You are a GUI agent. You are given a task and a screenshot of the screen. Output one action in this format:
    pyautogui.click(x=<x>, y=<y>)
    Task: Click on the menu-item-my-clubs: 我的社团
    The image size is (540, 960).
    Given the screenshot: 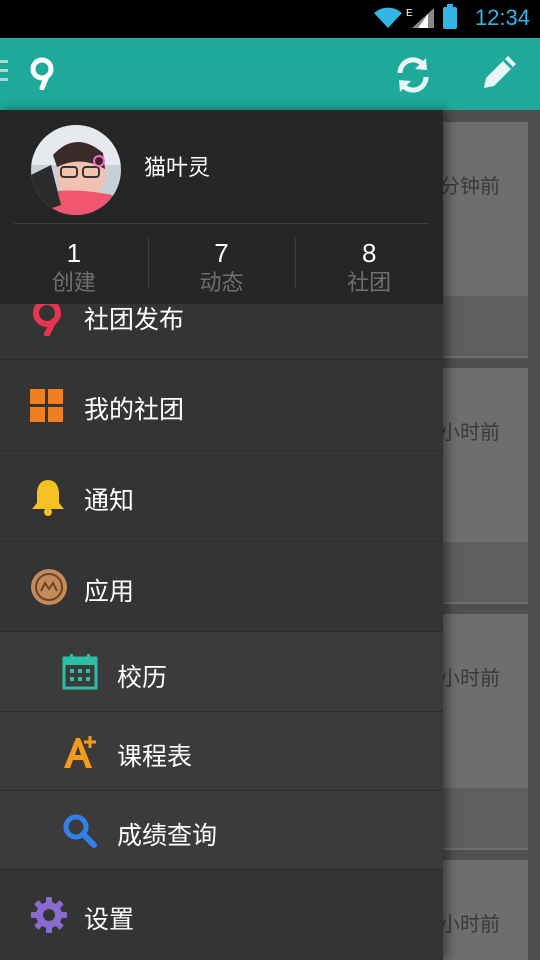 What is the action you would take?
    pyautogui.click(x=221, y=405)
    